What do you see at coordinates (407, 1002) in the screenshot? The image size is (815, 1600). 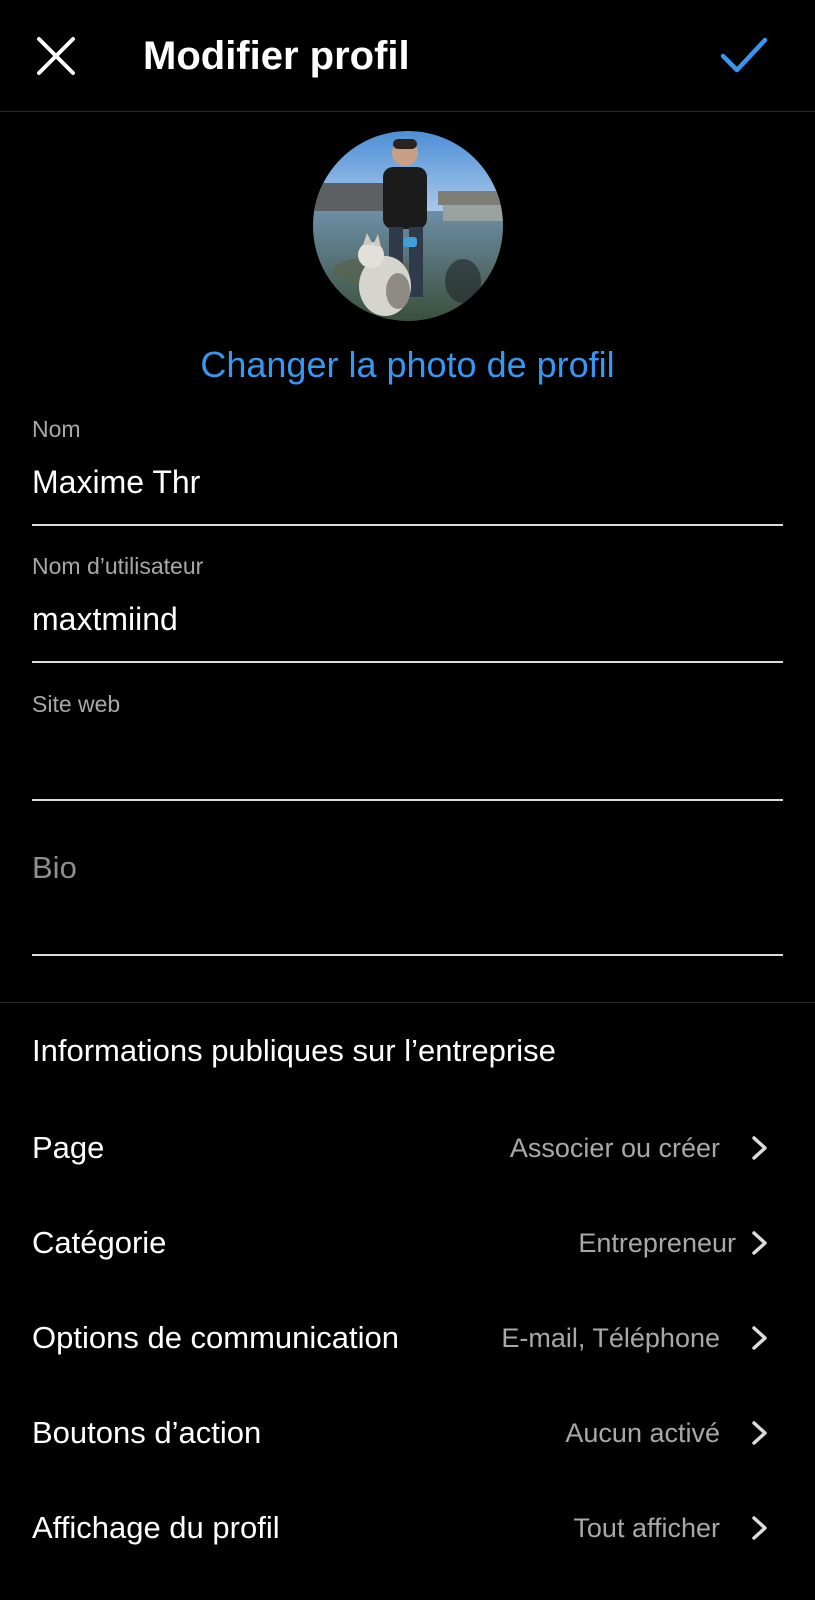 I see `section-divider` at bounding box center [407, 1002].